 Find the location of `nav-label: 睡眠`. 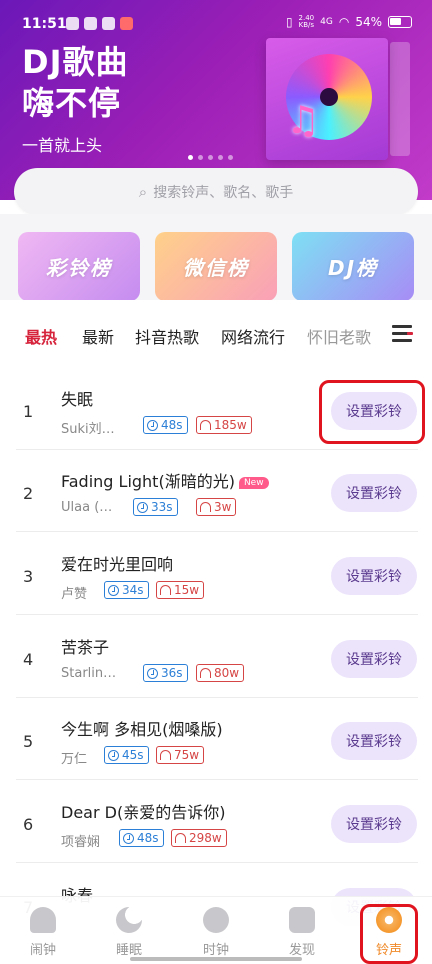

nav-label: 睡眠 is located at coordinates (128, 950).